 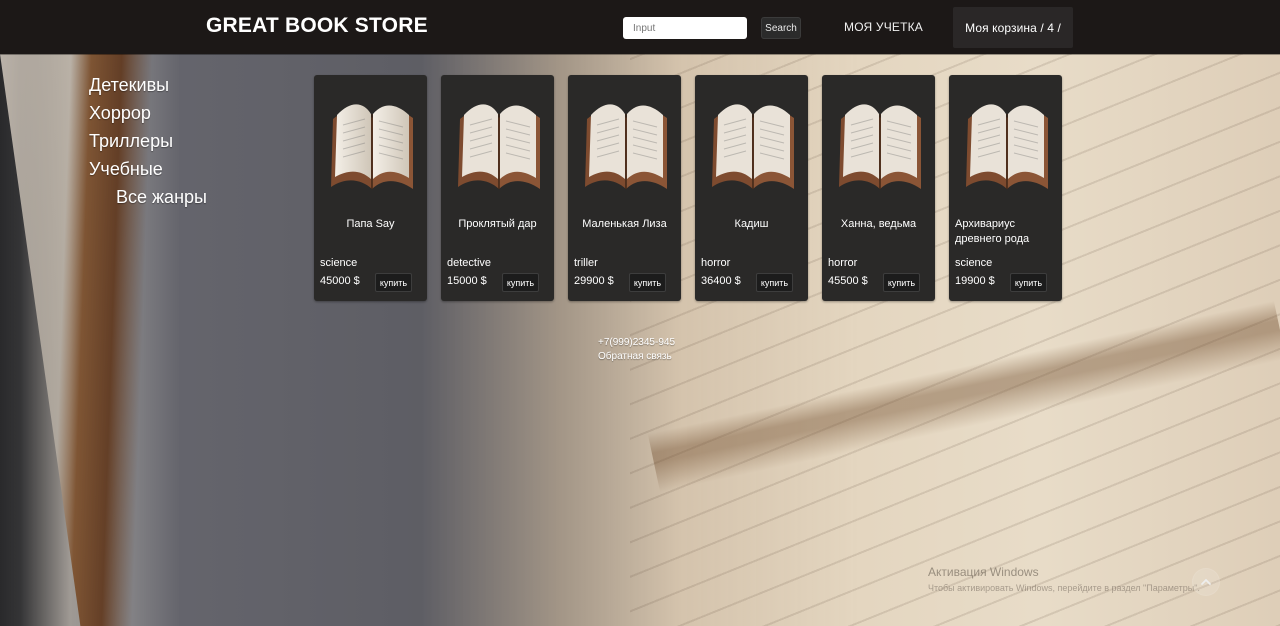 What do you see at coordinates (189, 113) in the screenshot?
I see `genre-link-horror: Хоррор` at bounding box center [189, 113].